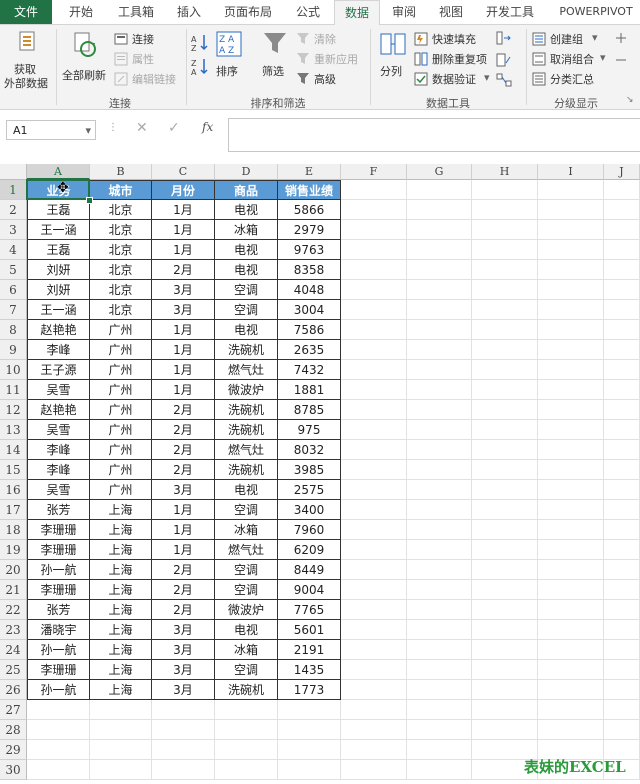 This screenshot has height=784, width=640. Describe the element at coordinates (13, 590) in the screenshot. I see `row-header: 21` at that location.